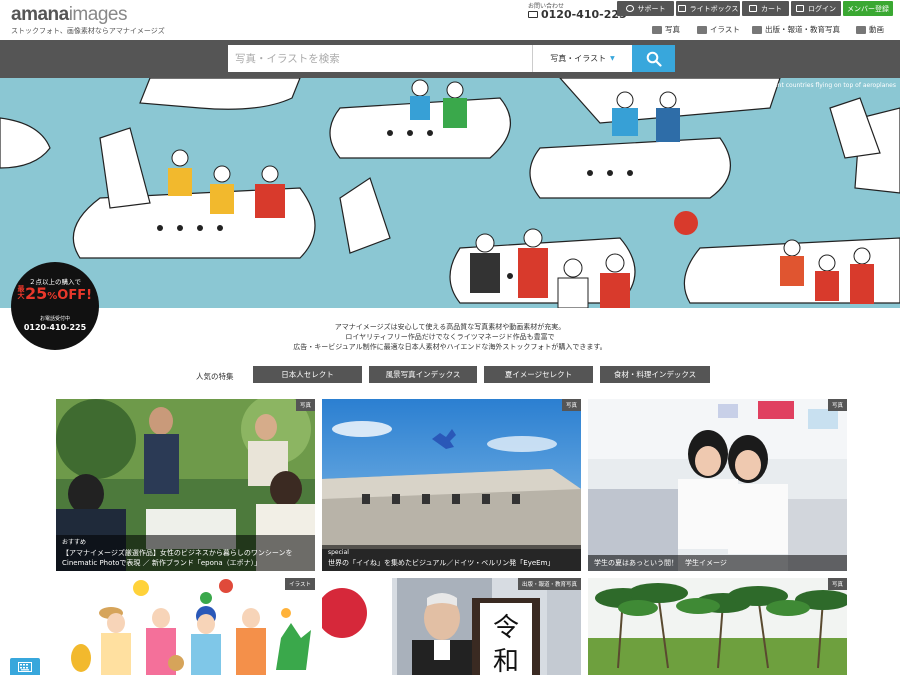 This screenshot has height=675, width=900. Describe the element at coordinates (796, 29) in the screenshot. I see `category-press: 出版・報道・教育写真` at that location.